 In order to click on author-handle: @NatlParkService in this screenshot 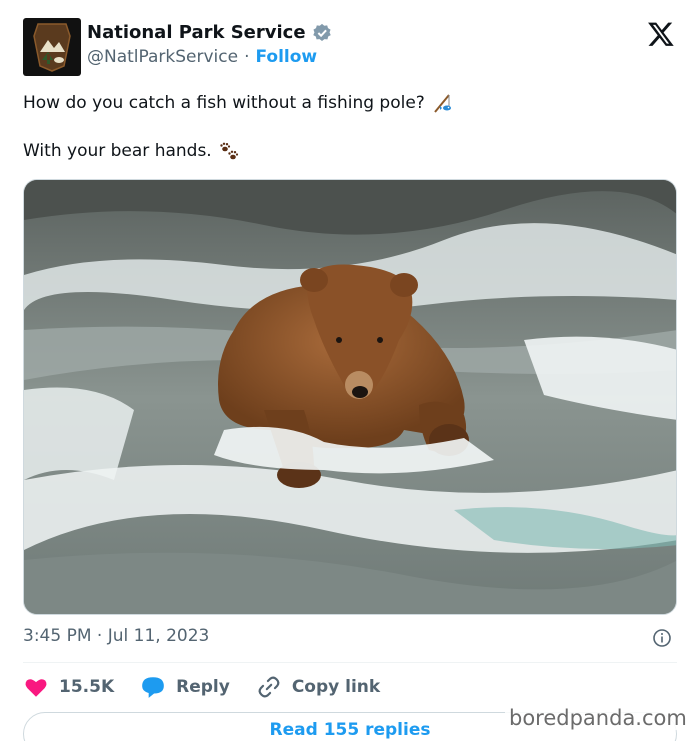, I will do `click(162, 57)`.